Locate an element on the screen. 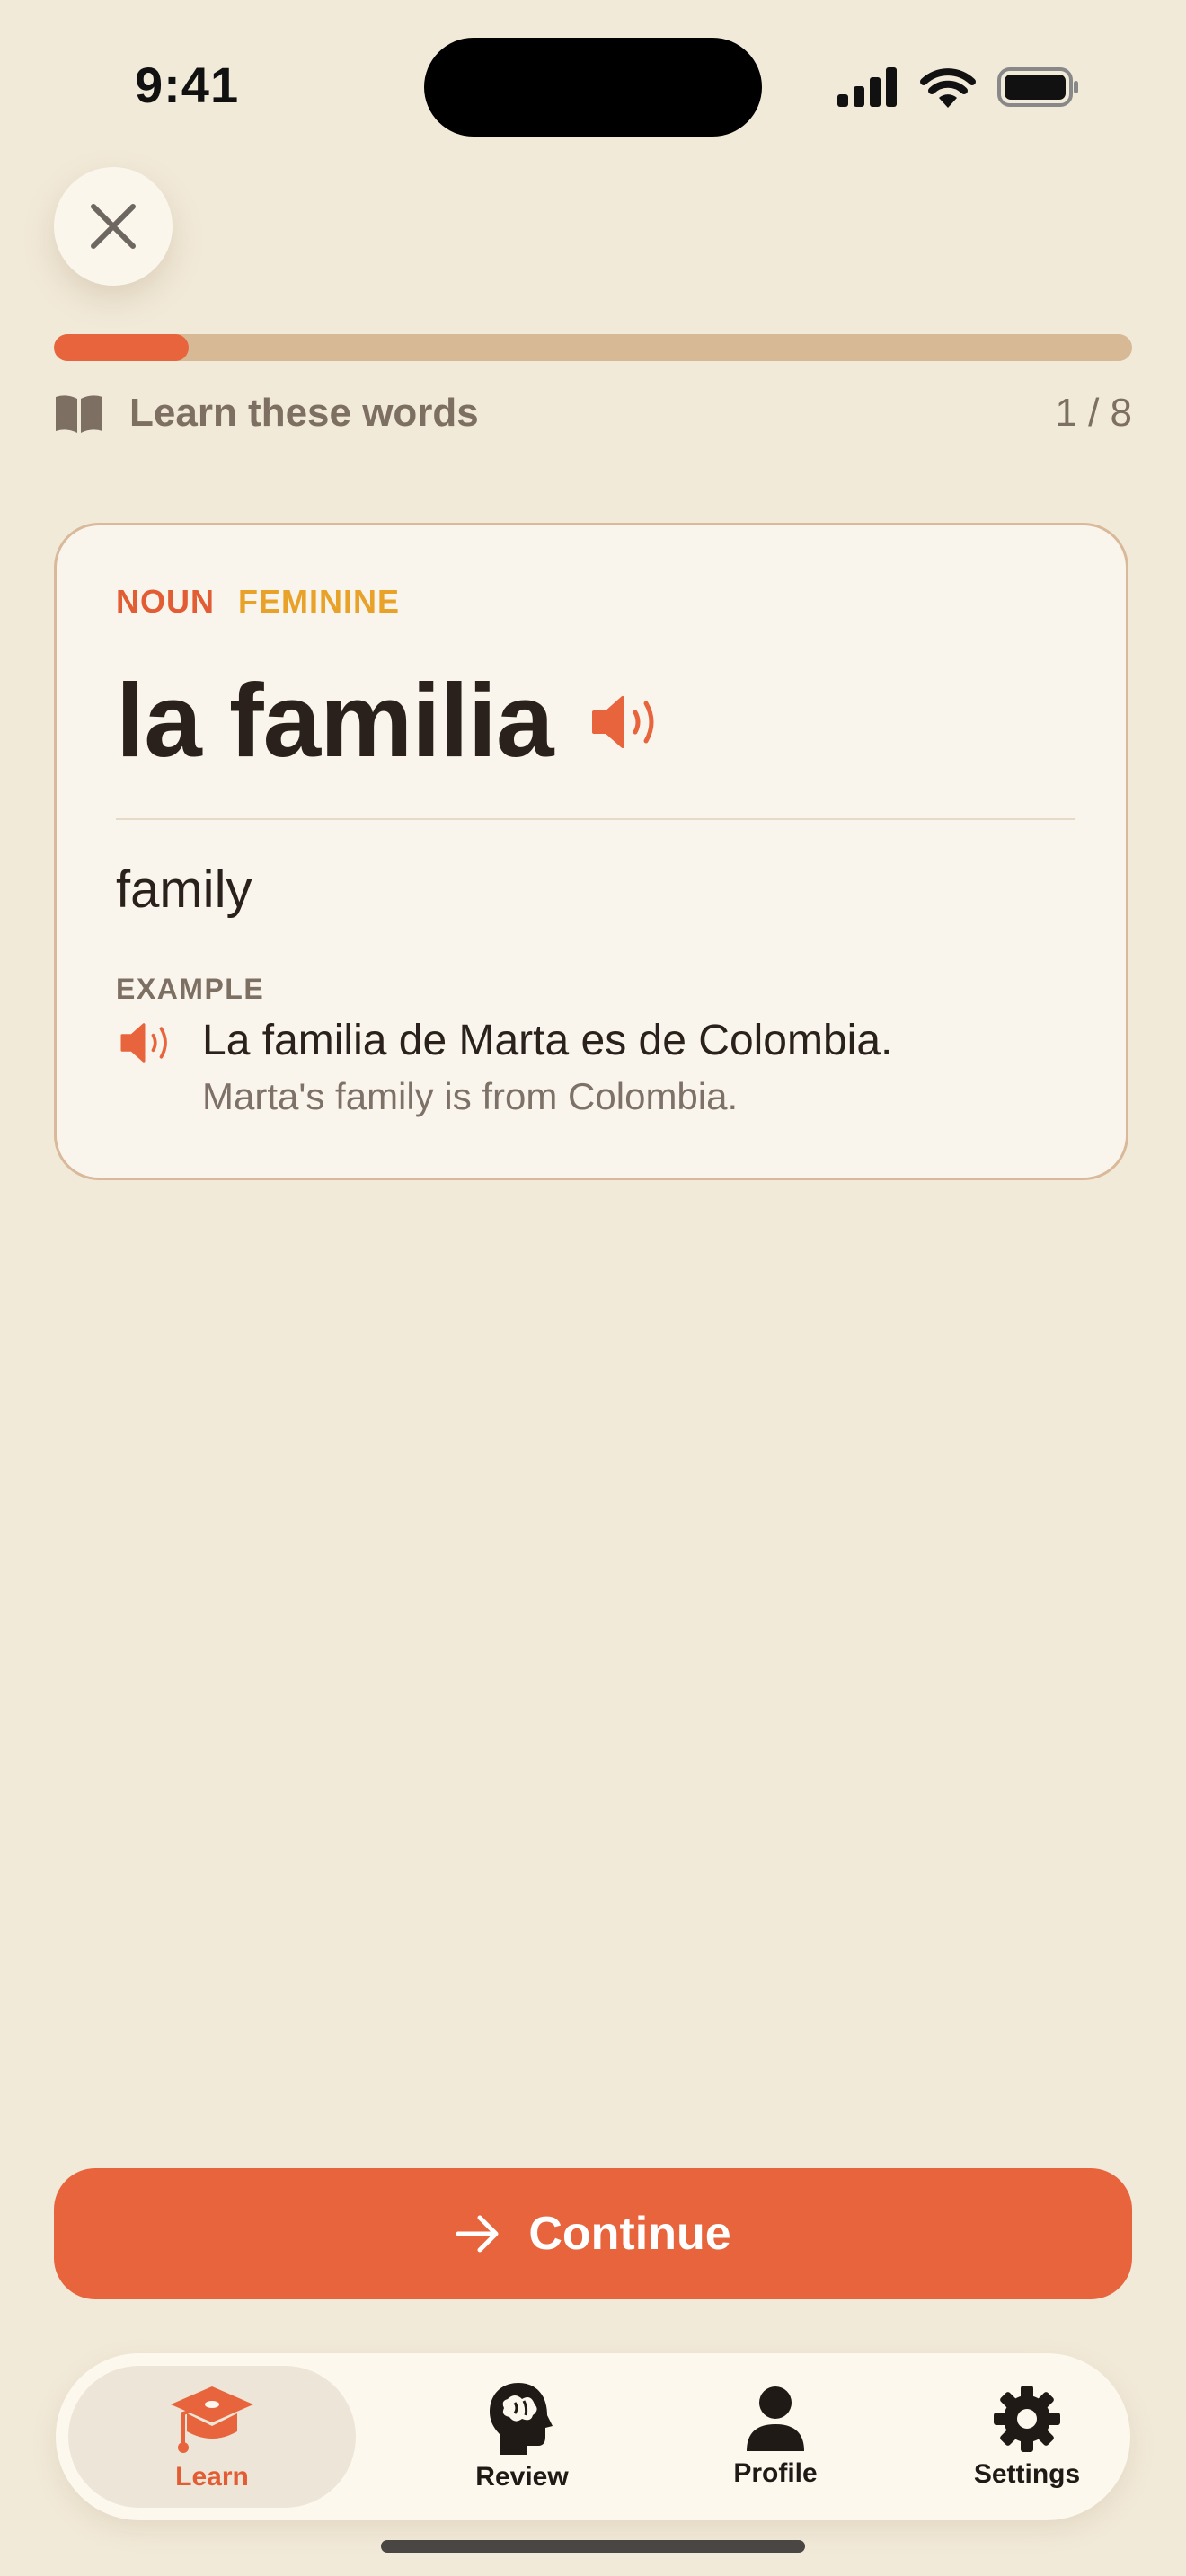 The image size is (1186, 2576). lesson-header: Learn these words 1 / 8 is located at coordinates (593, 413).